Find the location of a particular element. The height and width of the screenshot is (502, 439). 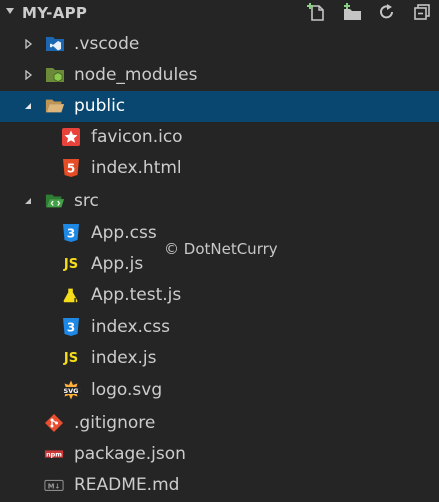

test-js-glyph: JS is located at coordinates (77, 300).